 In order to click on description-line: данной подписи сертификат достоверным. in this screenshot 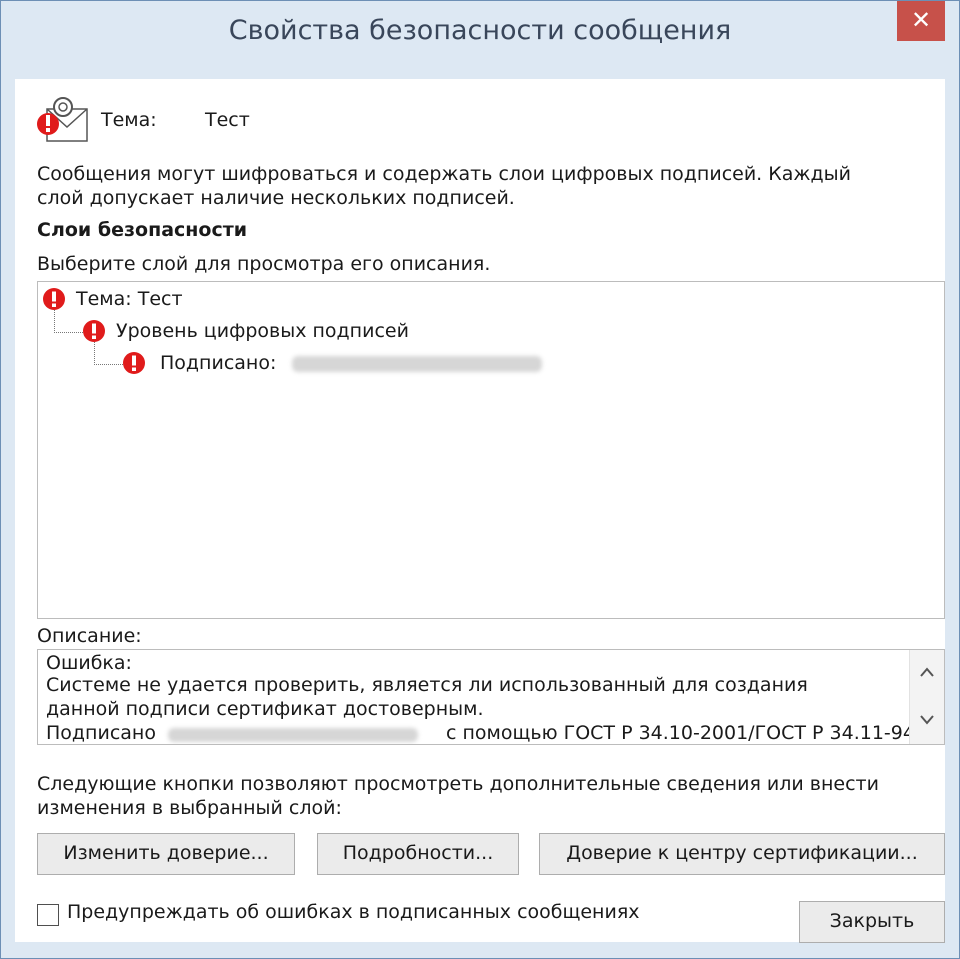, I will do `click(265, 709)`.